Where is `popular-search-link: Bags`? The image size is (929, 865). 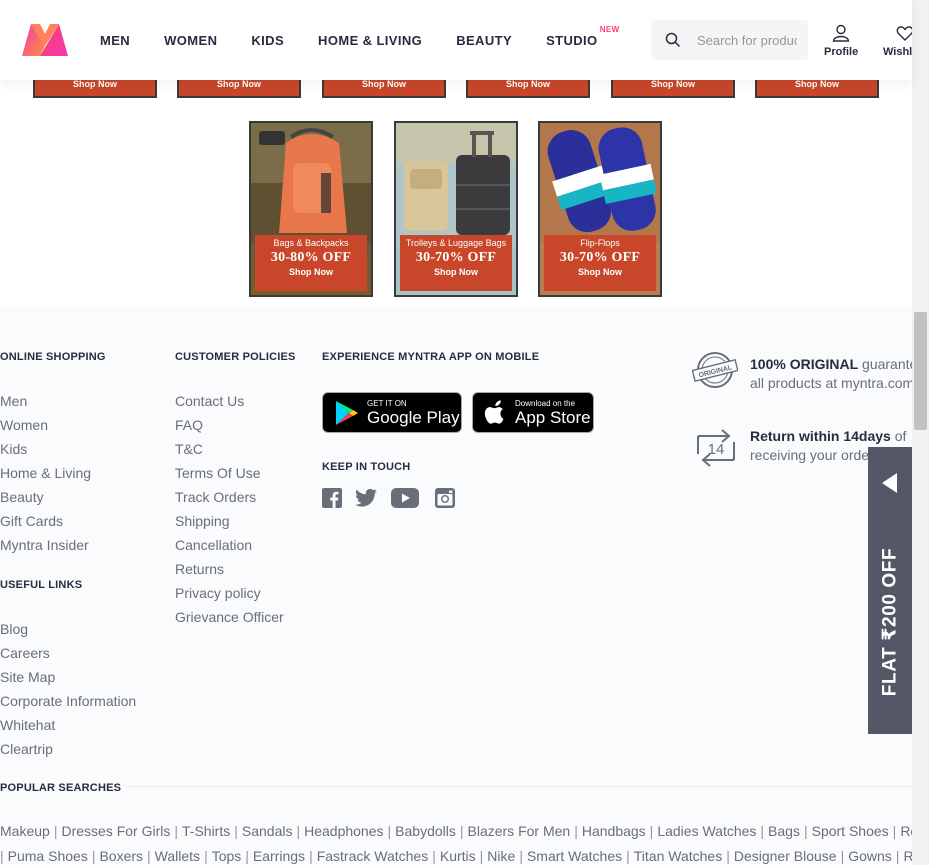
popular-search-link: Bags is located at coordinates (784, 831).